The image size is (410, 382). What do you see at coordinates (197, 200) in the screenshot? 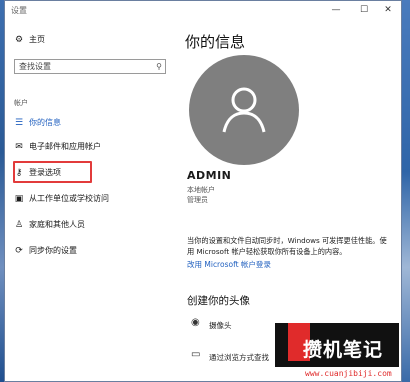
I see `user-role: 管理员` at bounding box center [197, 200].